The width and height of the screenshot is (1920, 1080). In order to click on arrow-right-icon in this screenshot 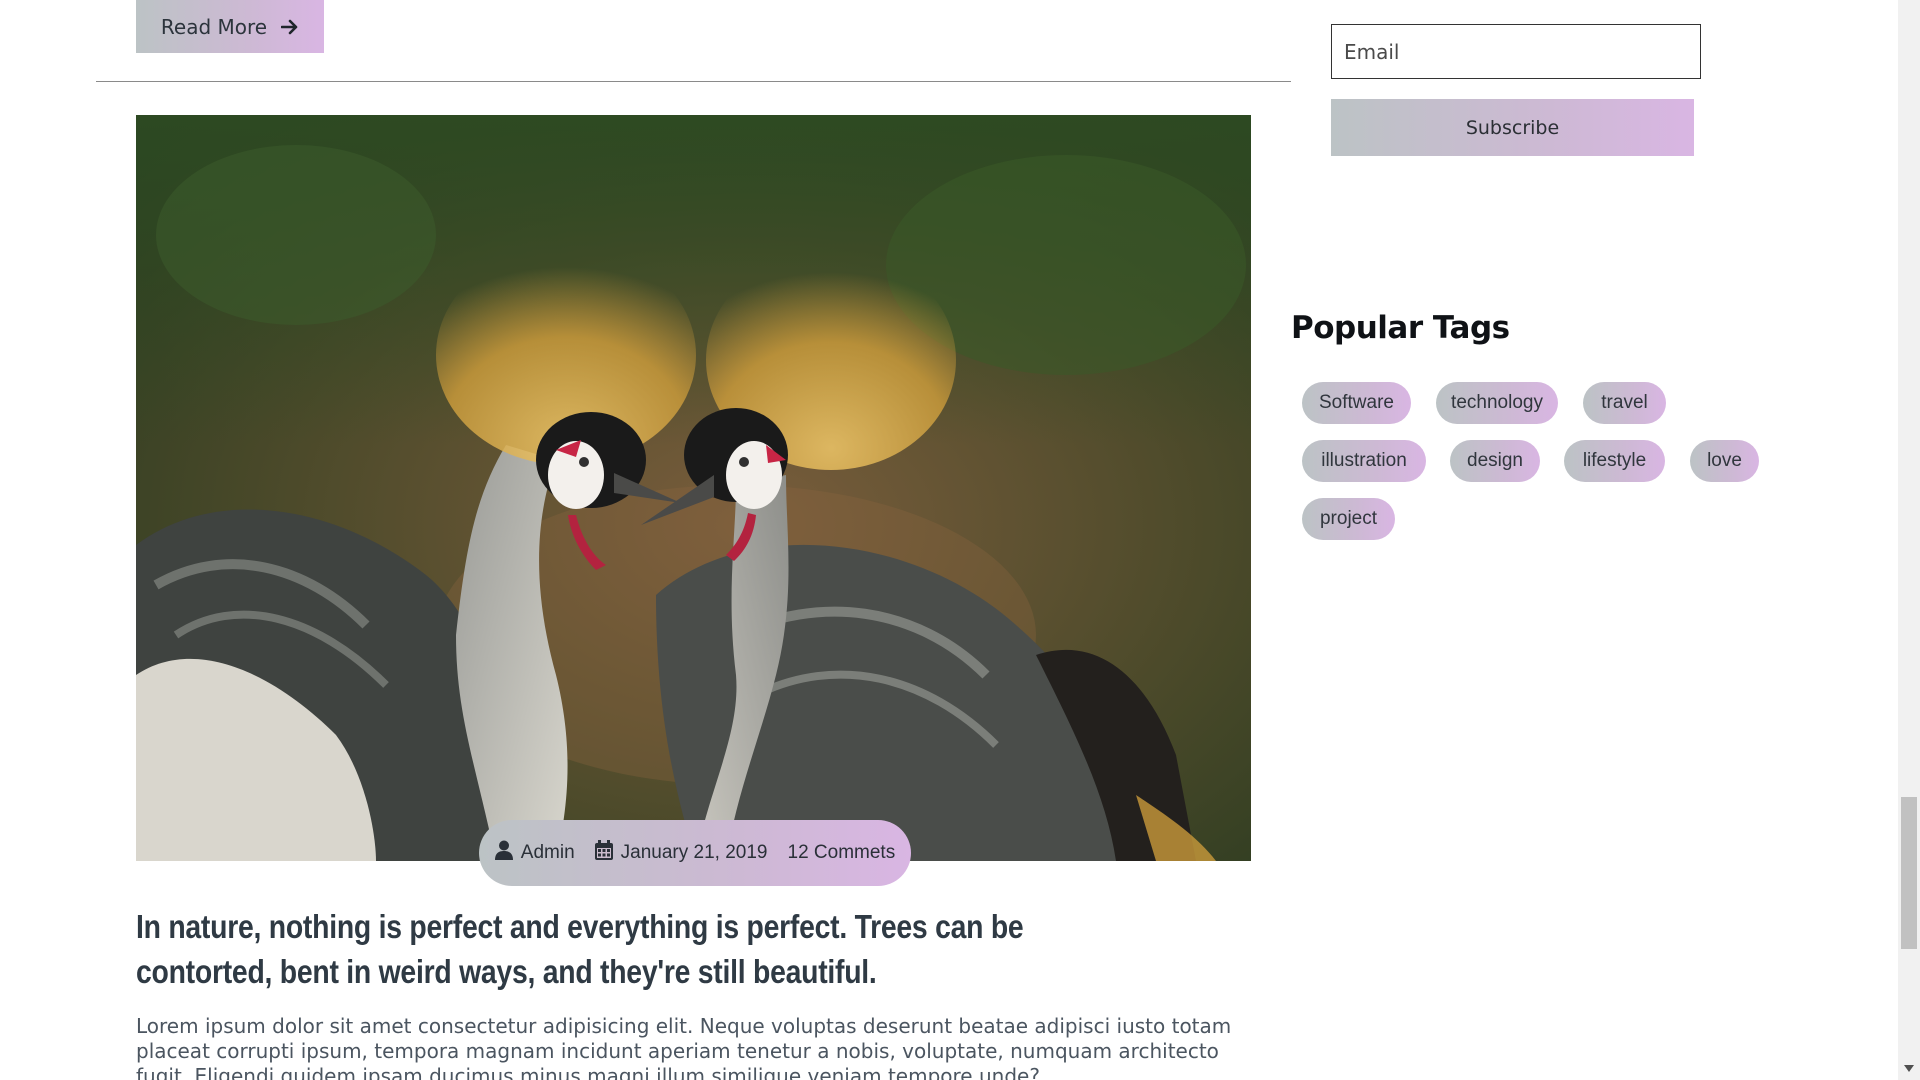, I will do `click(290, 27)`.